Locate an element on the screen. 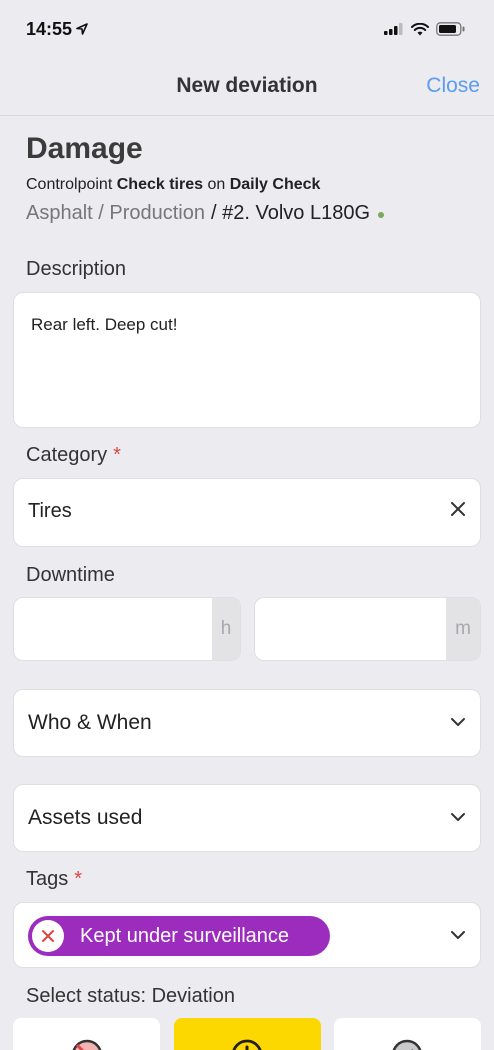 This screenshot has height=1050, width=494. tags-field: Kept under surveillance is located at coordinates (247, 935).